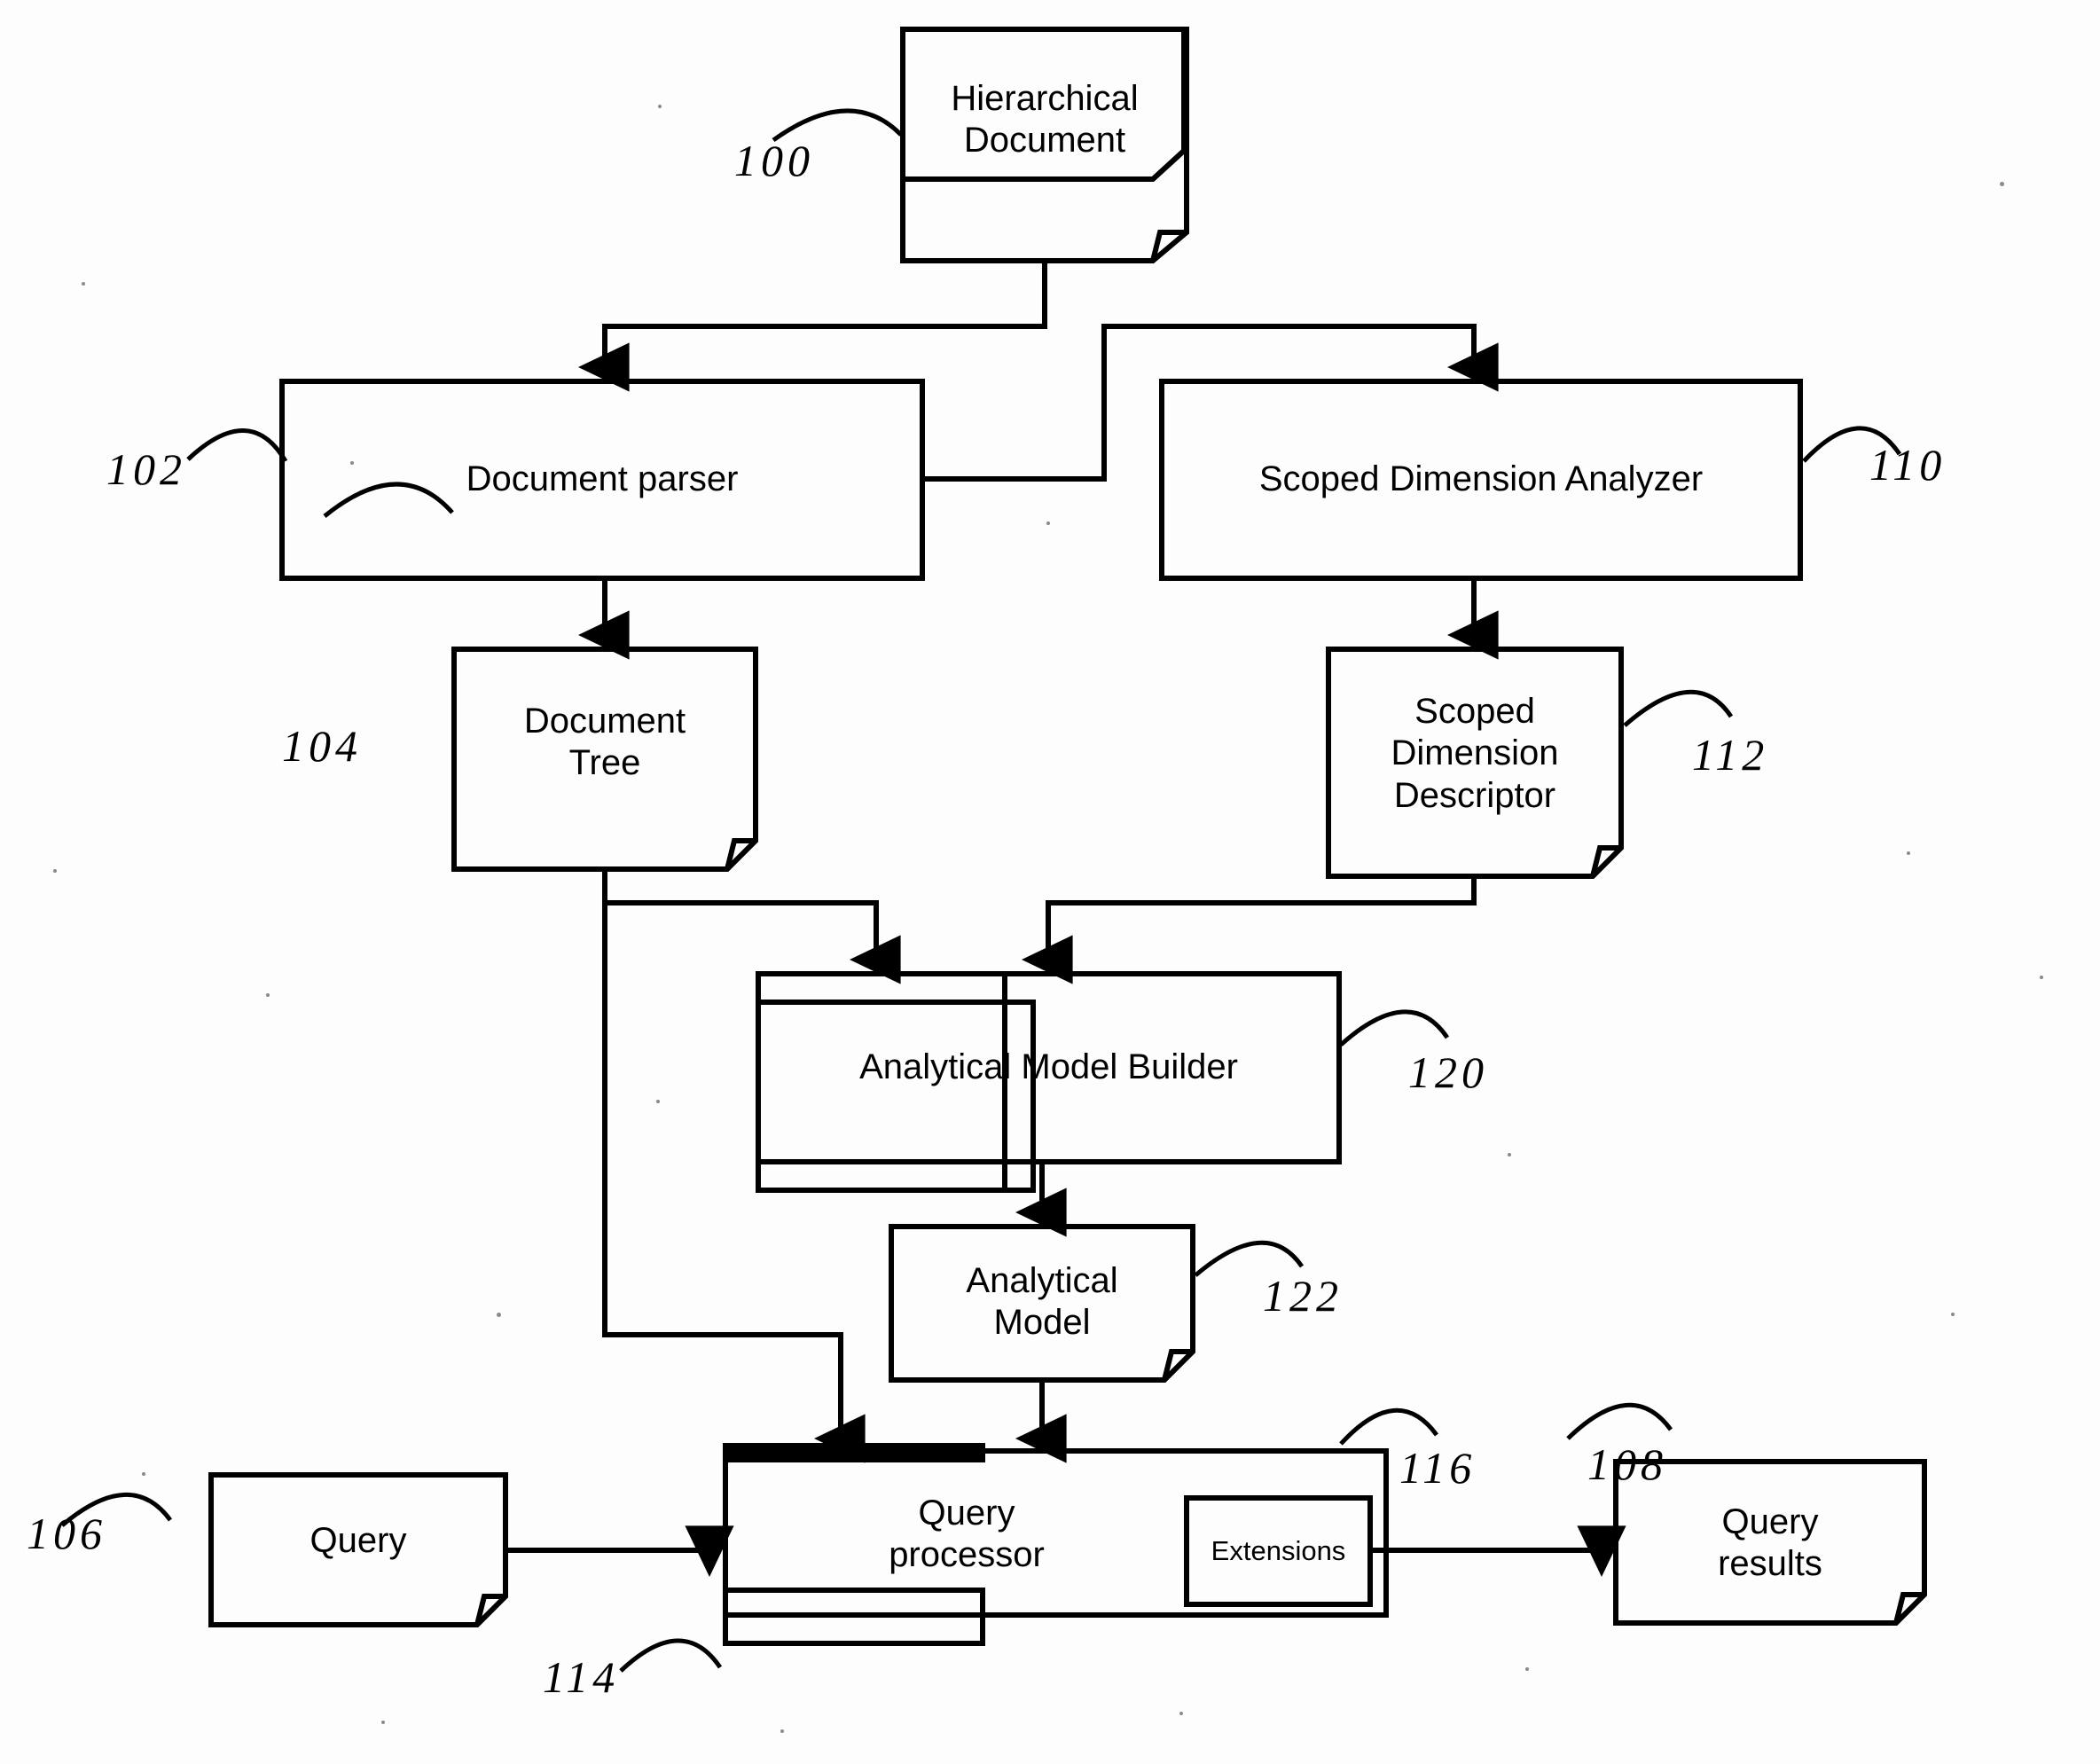 The width and height of the screenshot is (2100, 1764). I want to click on edge-document-to-parser, so click(812, 327).